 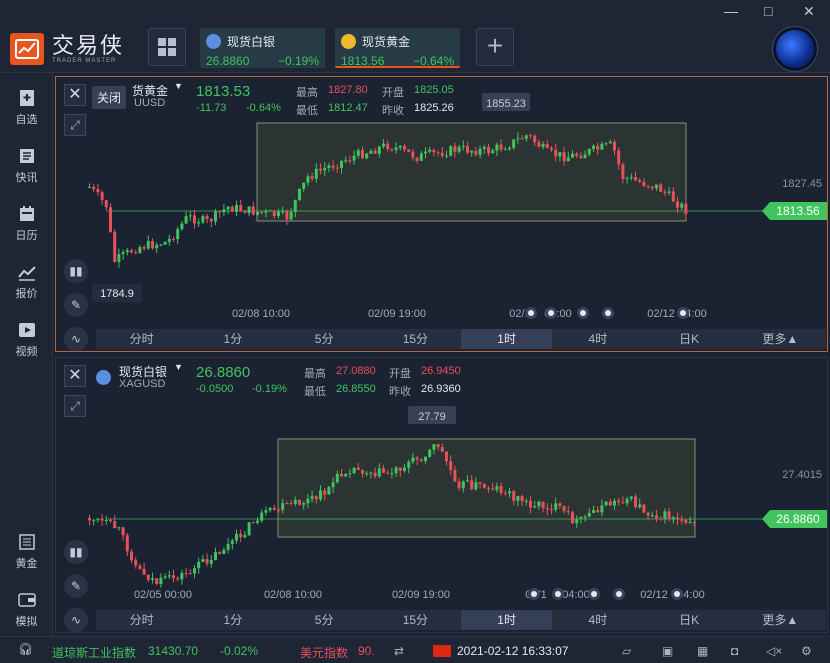 I want to click on chart-tools: ▮▮ ✎ ∿, so click(x=76, y=310).